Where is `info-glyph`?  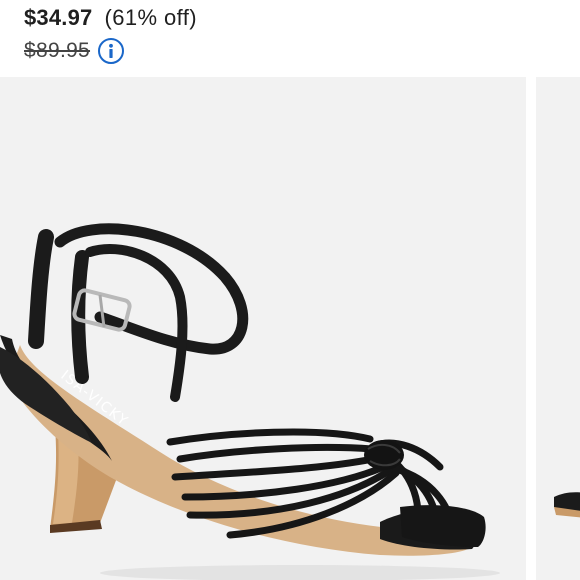
info-glyph is located at coordinates (111, 50).